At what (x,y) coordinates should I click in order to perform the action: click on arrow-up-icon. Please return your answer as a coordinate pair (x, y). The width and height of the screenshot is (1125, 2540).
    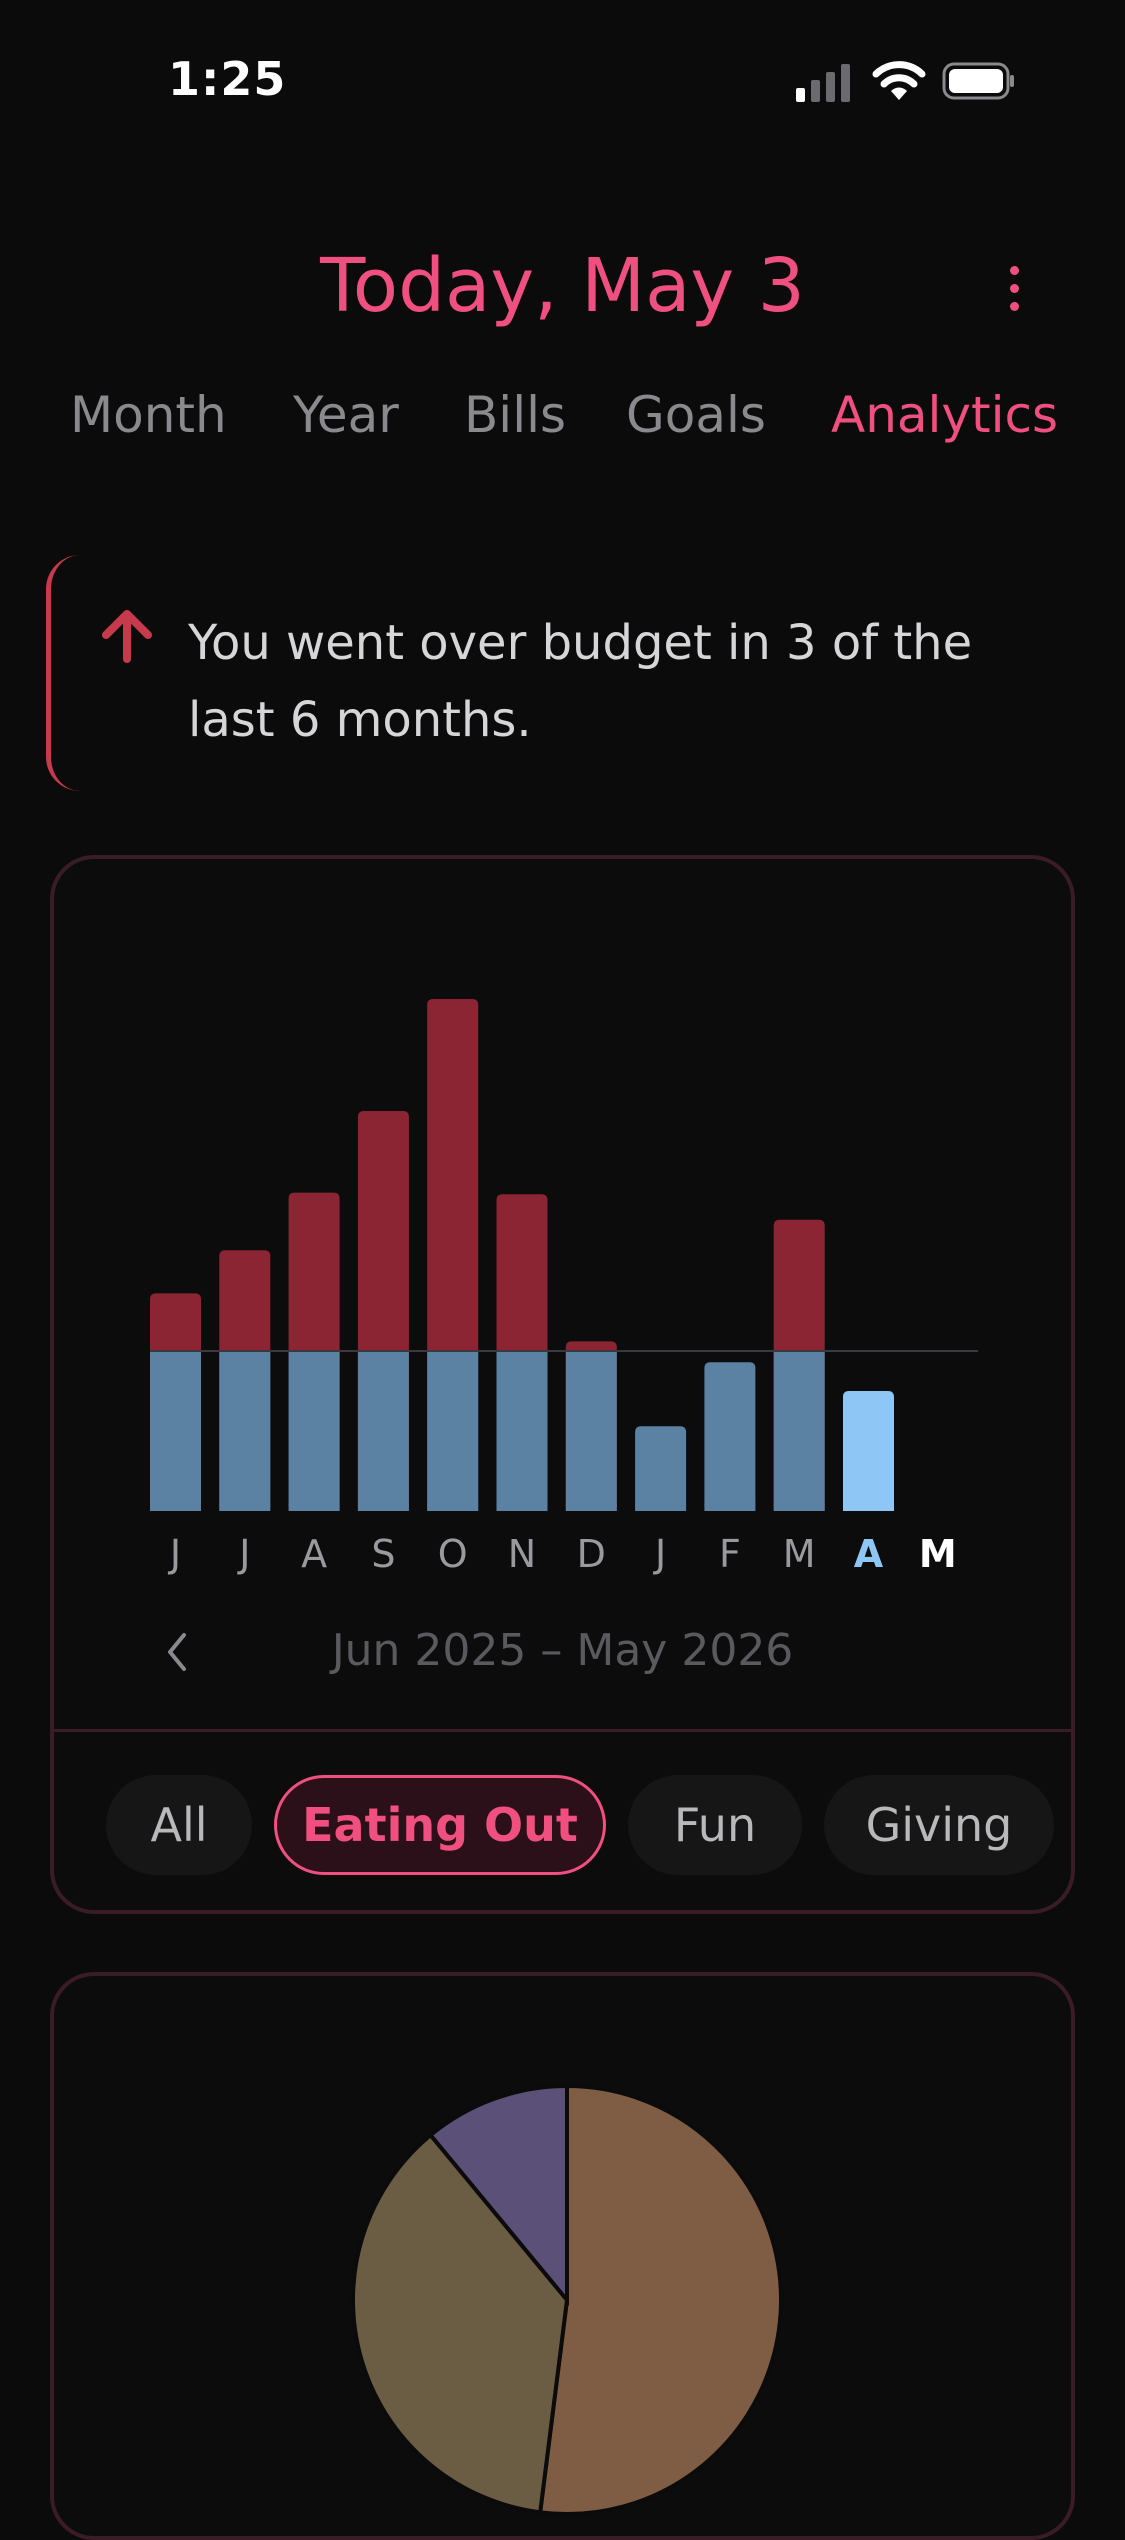
    Looking at the image, I should click on (127, 636).